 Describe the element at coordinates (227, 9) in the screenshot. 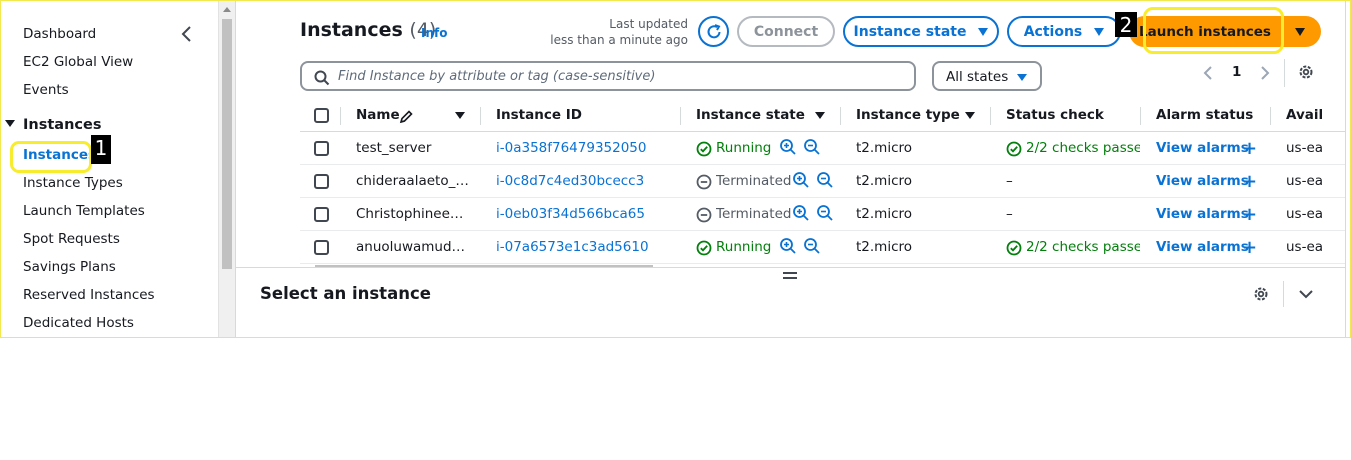

I see `scroll-up-arrow-icon` at that location.